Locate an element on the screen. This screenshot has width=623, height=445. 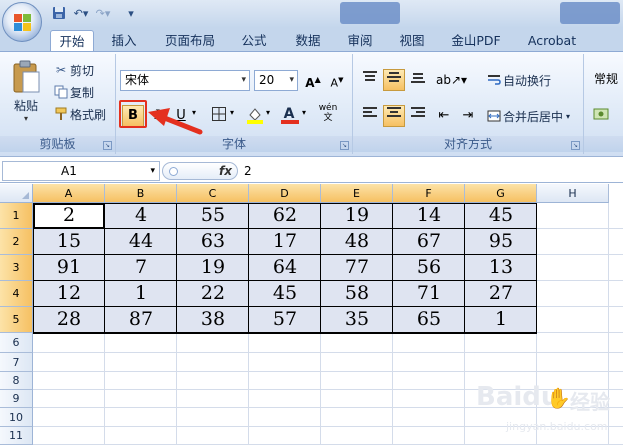
borders-button is located at coordinates (219, 116).